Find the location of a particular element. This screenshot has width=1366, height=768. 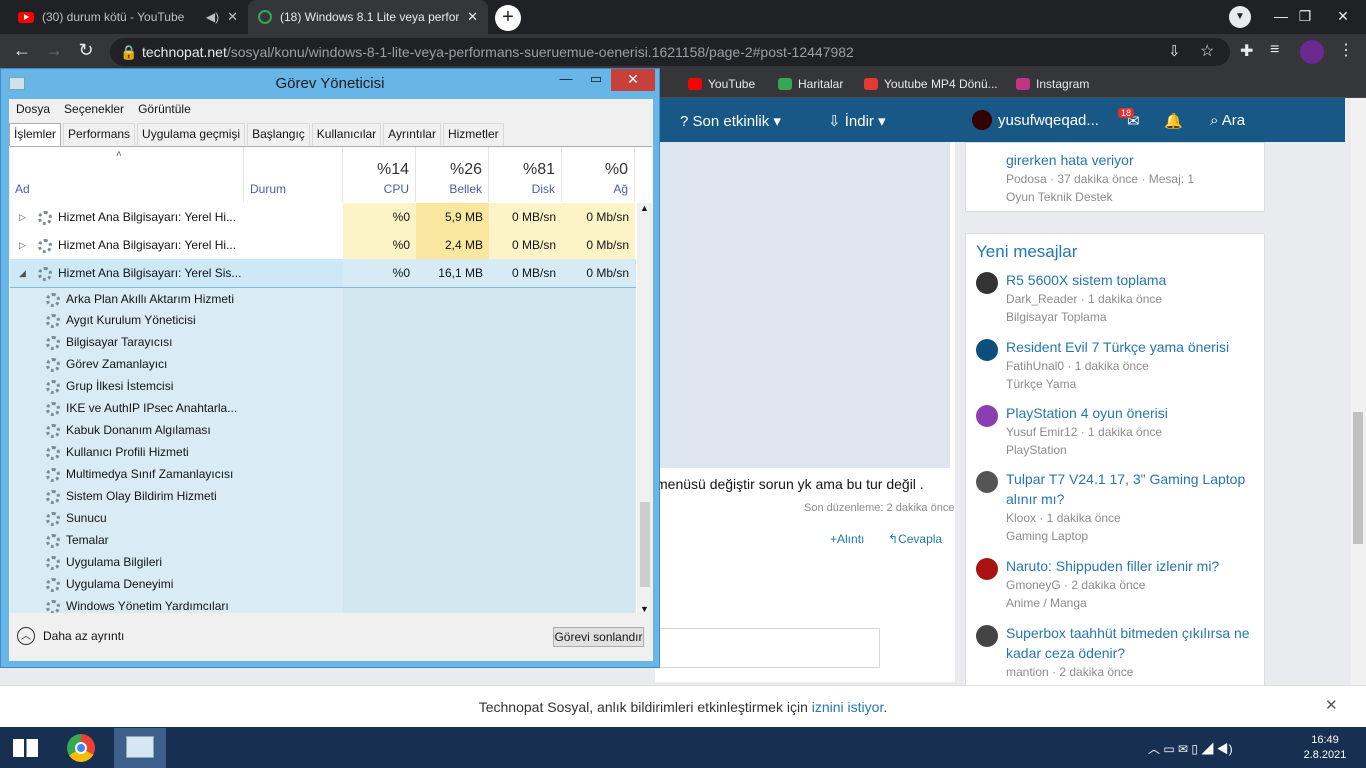

message-title: R5 5600X sistem toplama is located at coordinates (1133, 280).